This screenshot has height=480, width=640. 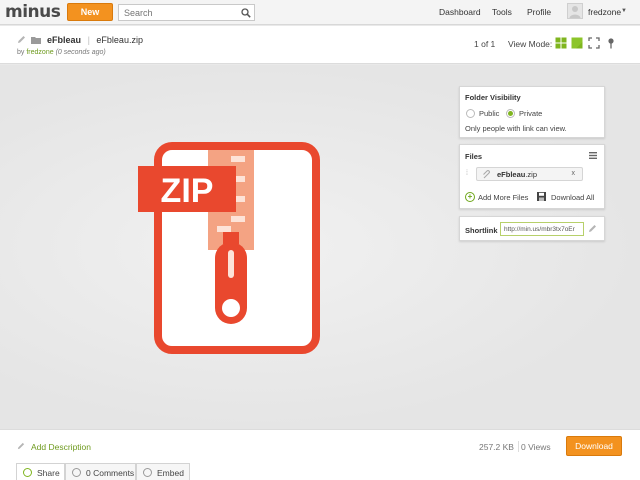 I want to click on file-chip-name: eFbleau.zip, so click(x=517, y=174).